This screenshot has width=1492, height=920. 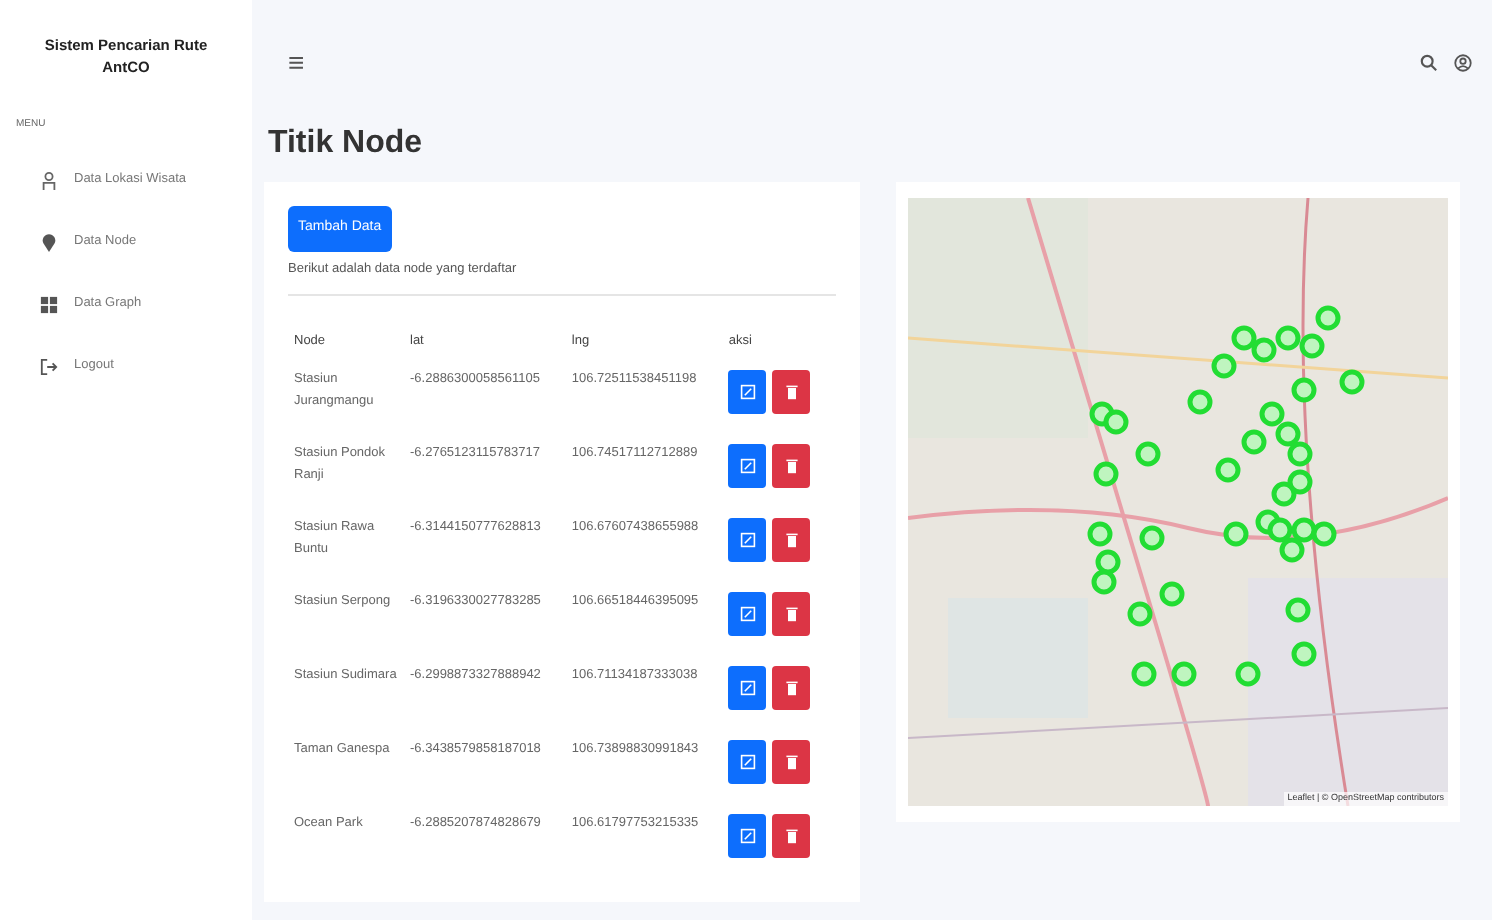 What do you see at coordinates (49, 366) in the screenshot?
I see `logout-icon` at bounding box center [49, 366].